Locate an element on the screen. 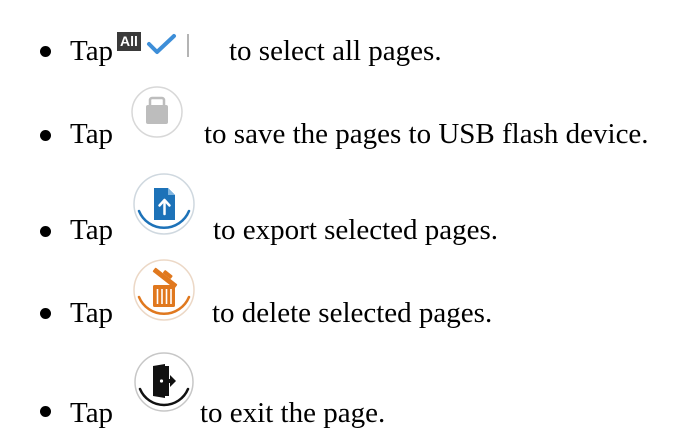 The image size is (696, 444). select-all-icon: All is located at coordinates (161, 47).